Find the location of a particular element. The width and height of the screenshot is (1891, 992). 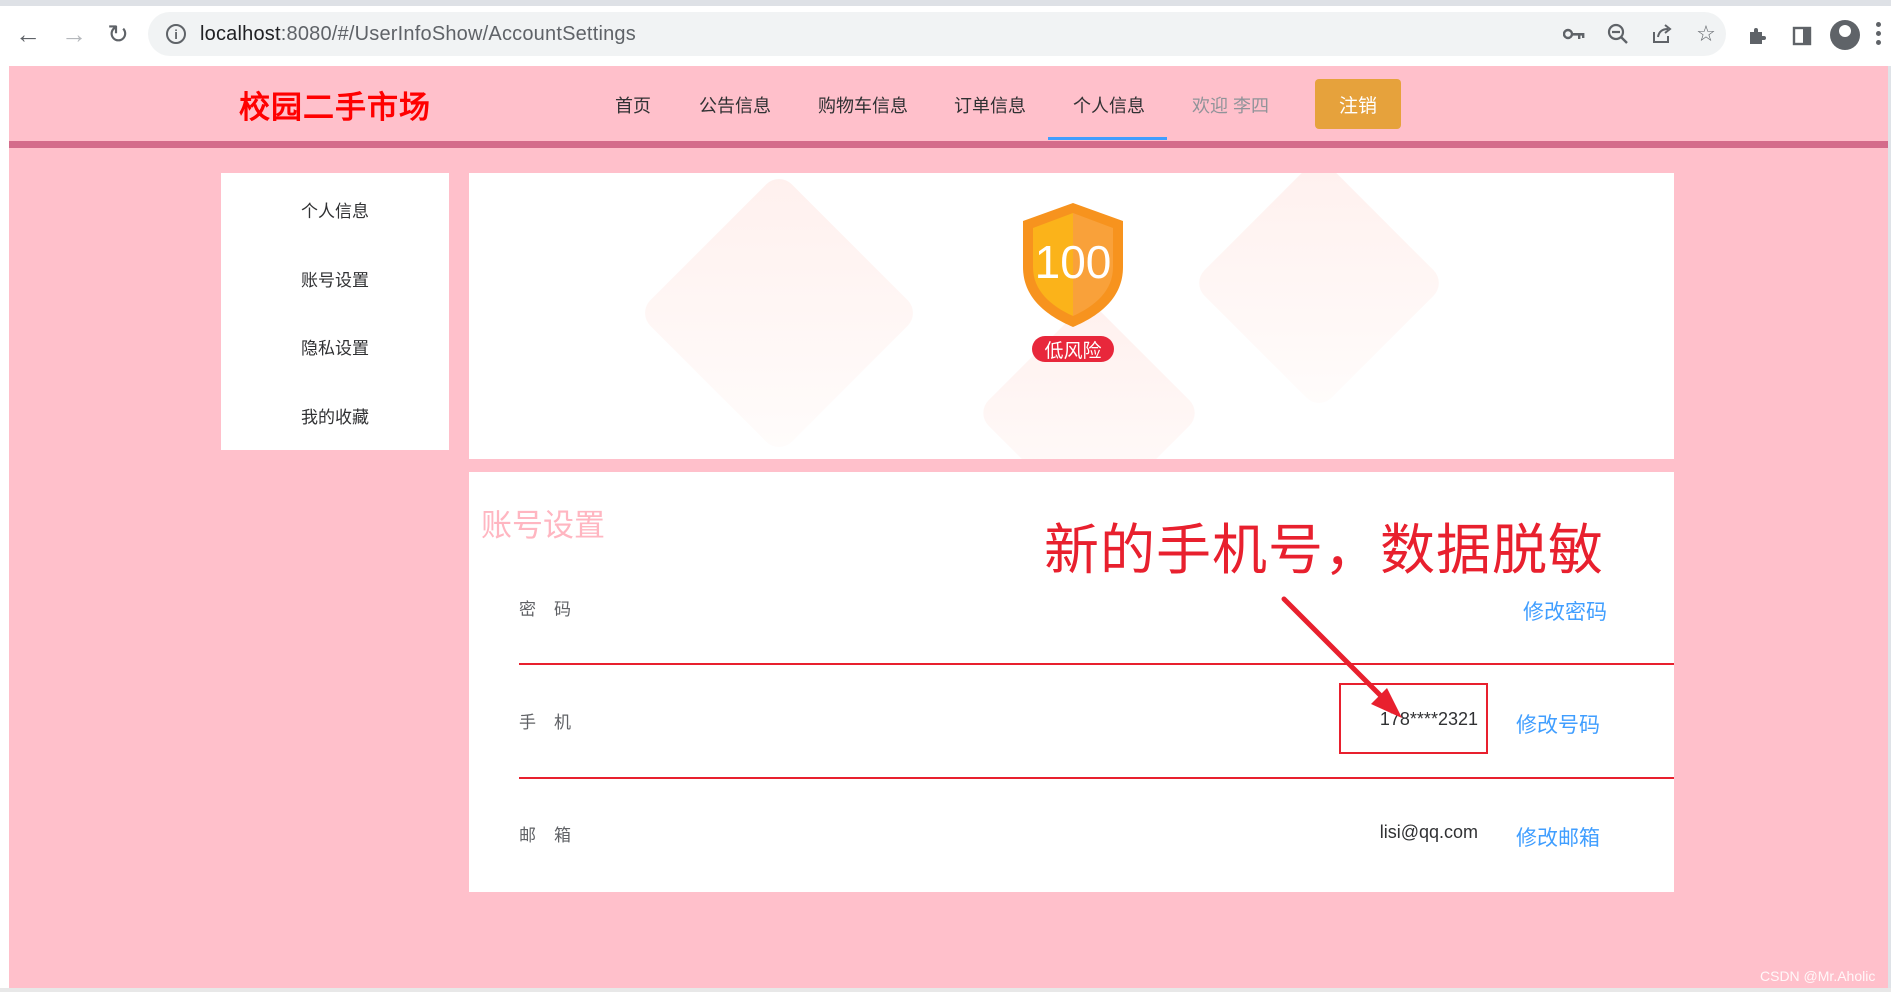

watermark-text: CSDN @Mr.Aholic is located at coordinates (1818, 976).